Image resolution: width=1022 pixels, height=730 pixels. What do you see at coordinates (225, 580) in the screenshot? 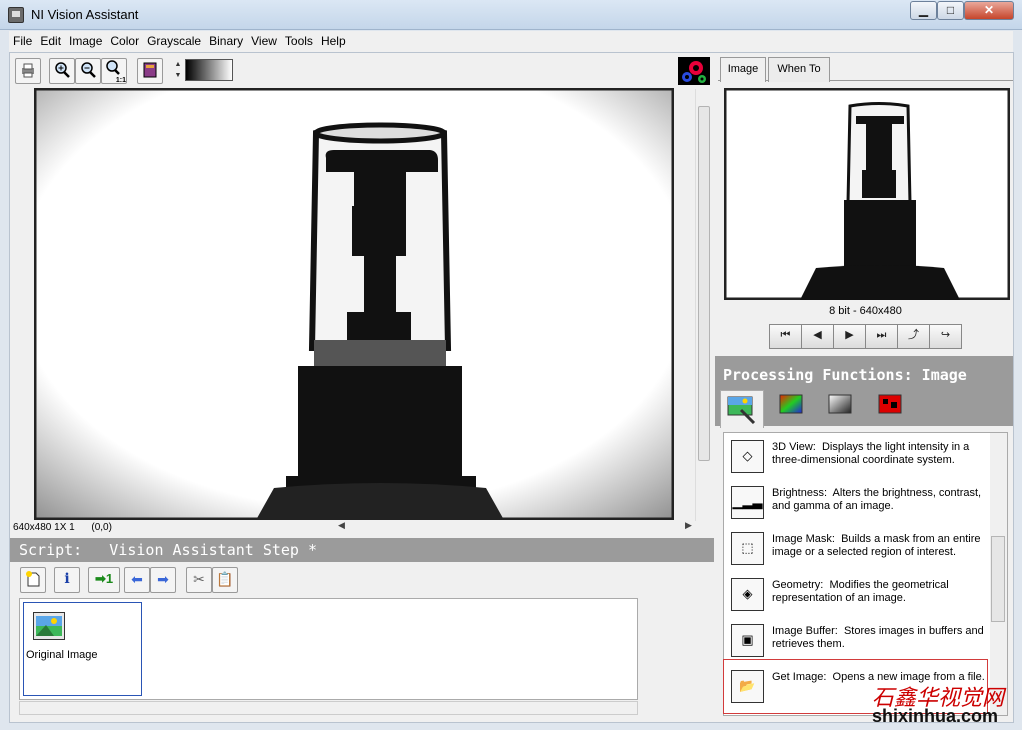
I see `paste-icon: 📋` at bounding box center [225, 580].